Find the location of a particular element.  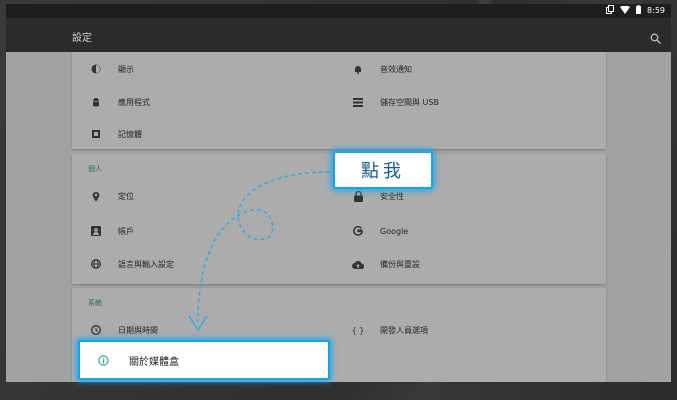

cloud-upload-icon is located at coordinates (358, 264).